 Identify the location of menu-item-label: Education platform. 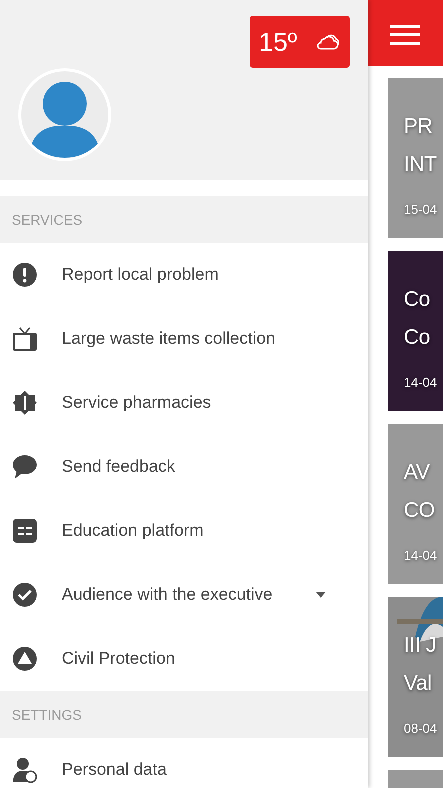
(133, 531).